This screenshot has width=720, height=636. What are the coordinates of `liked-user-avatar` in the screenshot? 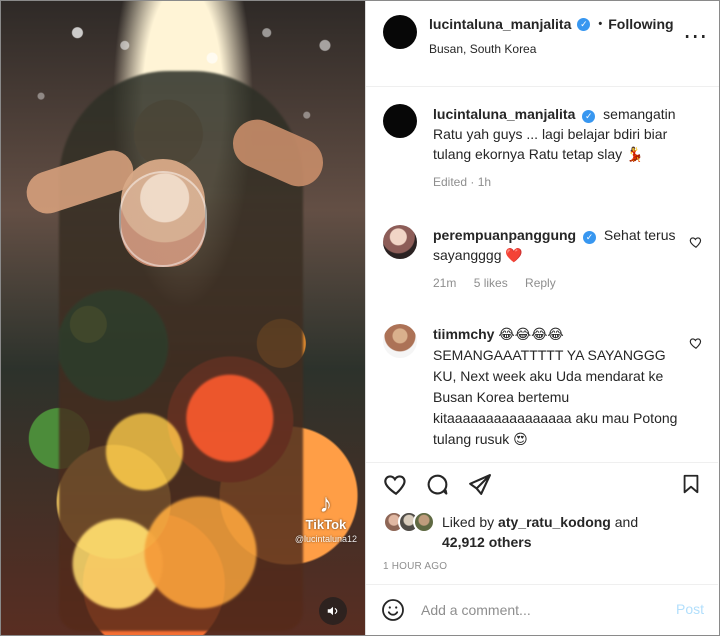 It's located at (424, 522).